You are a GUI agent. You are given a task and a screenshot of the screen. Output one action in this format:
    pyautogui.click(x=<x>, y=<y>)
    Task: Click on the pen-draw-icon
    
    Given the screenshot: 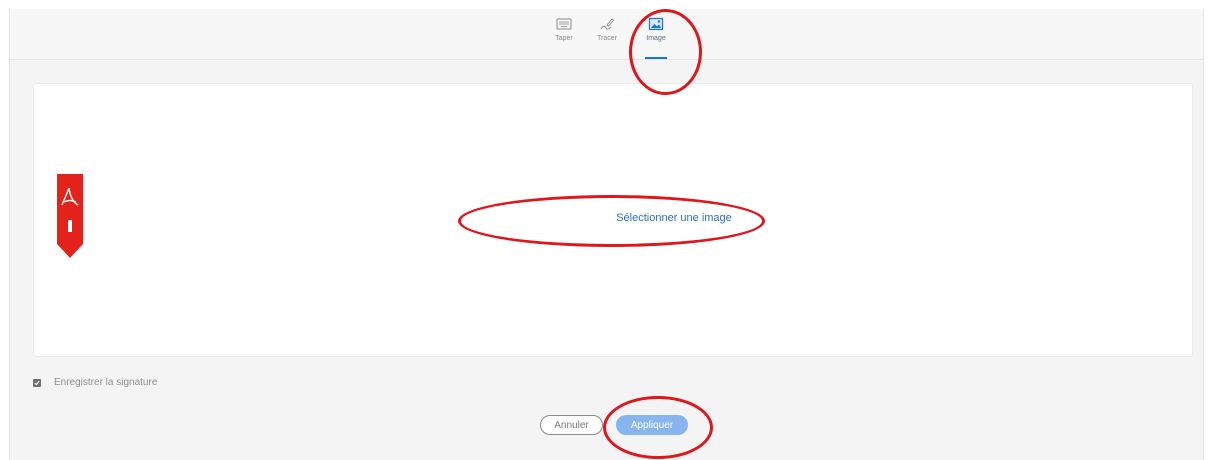 What is the action you would take?
    pyautogui.click(x=607, y=24)
    